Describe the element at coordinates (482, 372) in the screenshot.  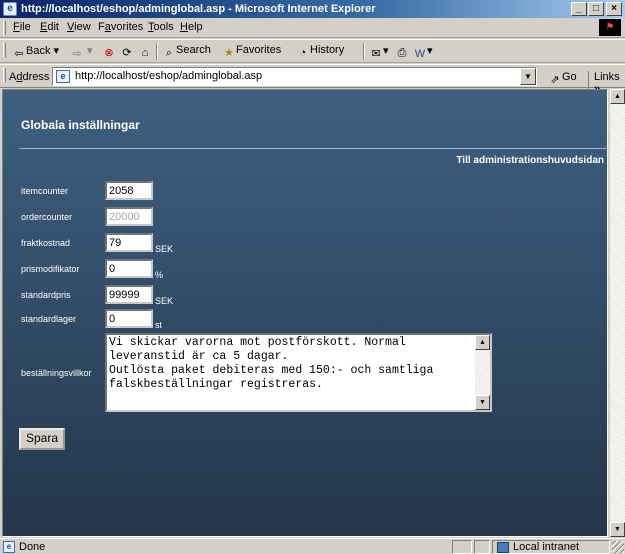
I see `textarea-scrollbar: ▲ ▼` at that location.